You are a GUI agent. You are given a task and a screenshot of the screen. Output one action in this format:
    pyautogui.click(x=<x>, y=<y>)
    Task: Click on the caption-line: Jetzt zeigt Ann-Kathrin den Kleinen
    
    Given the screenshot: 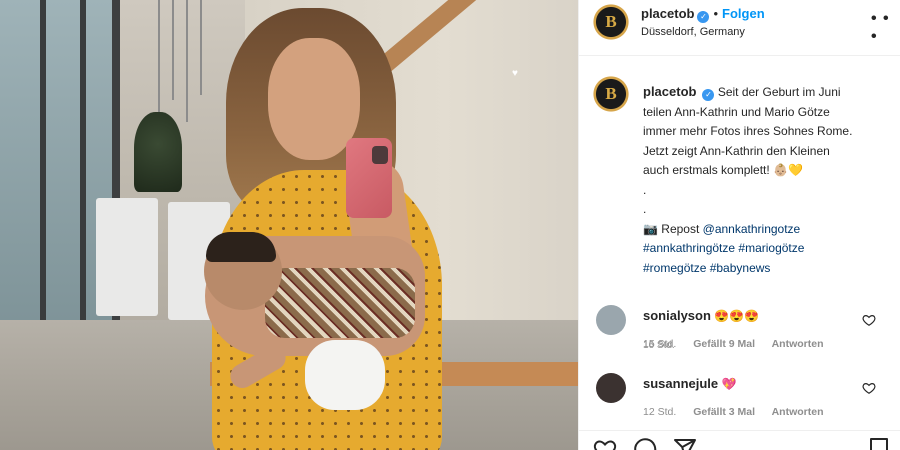 What is the action you would take?
    pyautogui.click(x=736, y=150)
    